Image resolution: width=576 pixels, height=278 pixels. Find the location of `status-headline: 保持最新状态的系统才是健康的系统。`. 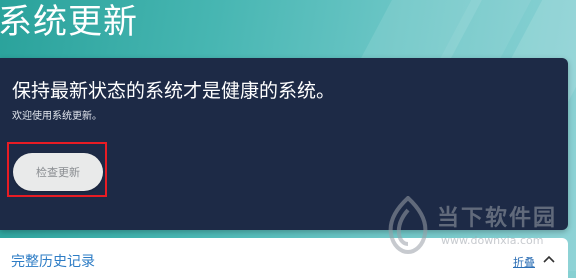

status-headline: 保持最新状态的系统才是健康的系统。 is located at coordinates (174, 91).